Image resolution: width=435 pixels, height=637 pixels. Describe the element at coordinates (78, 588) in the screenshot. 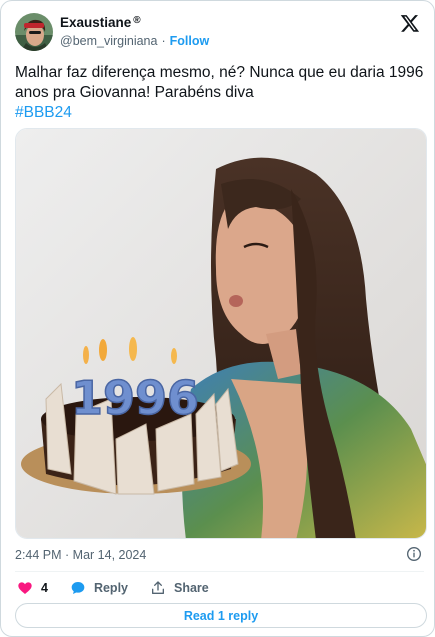

I see `reply-bubble-icon` at that location.